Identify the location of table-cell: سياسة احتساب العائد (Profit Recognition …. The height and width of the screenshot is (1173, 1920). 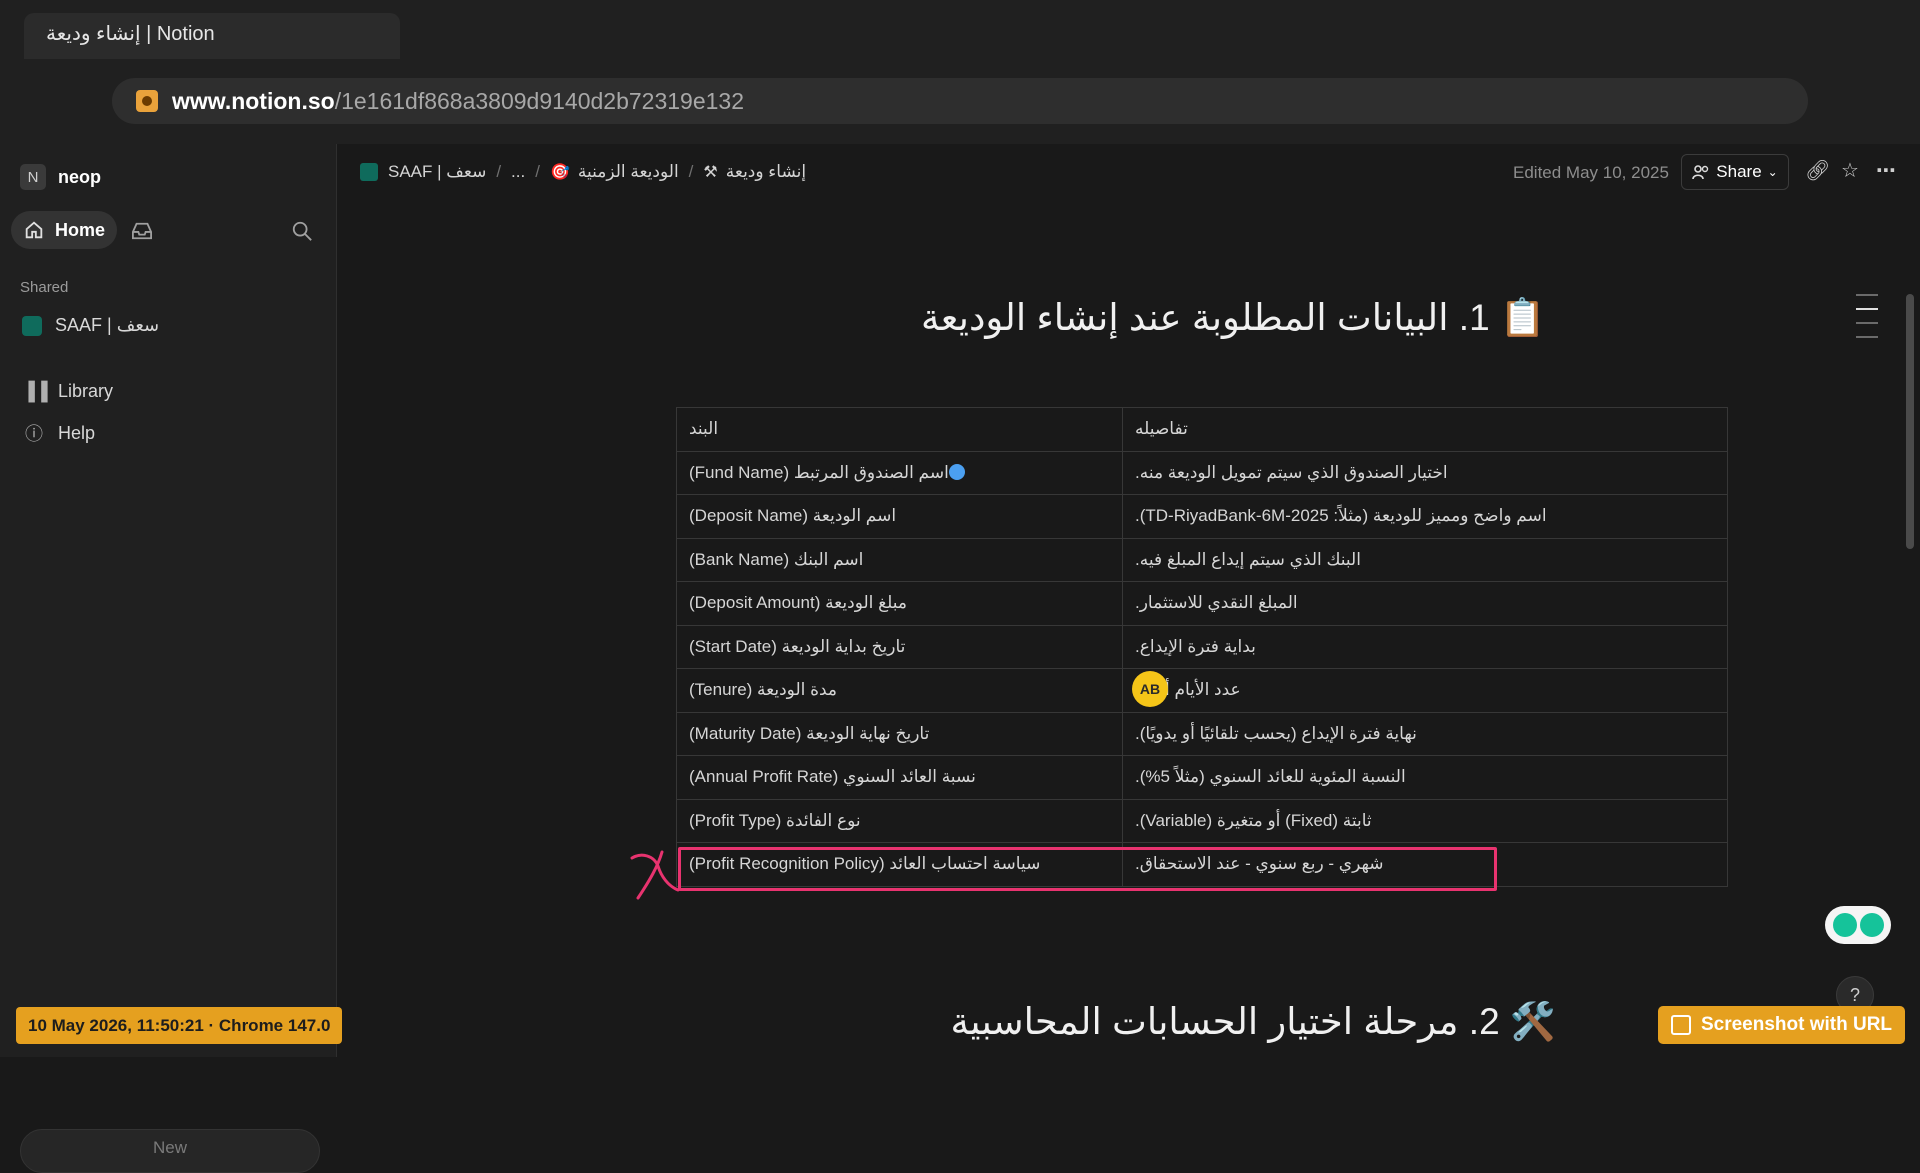
(899, 864).